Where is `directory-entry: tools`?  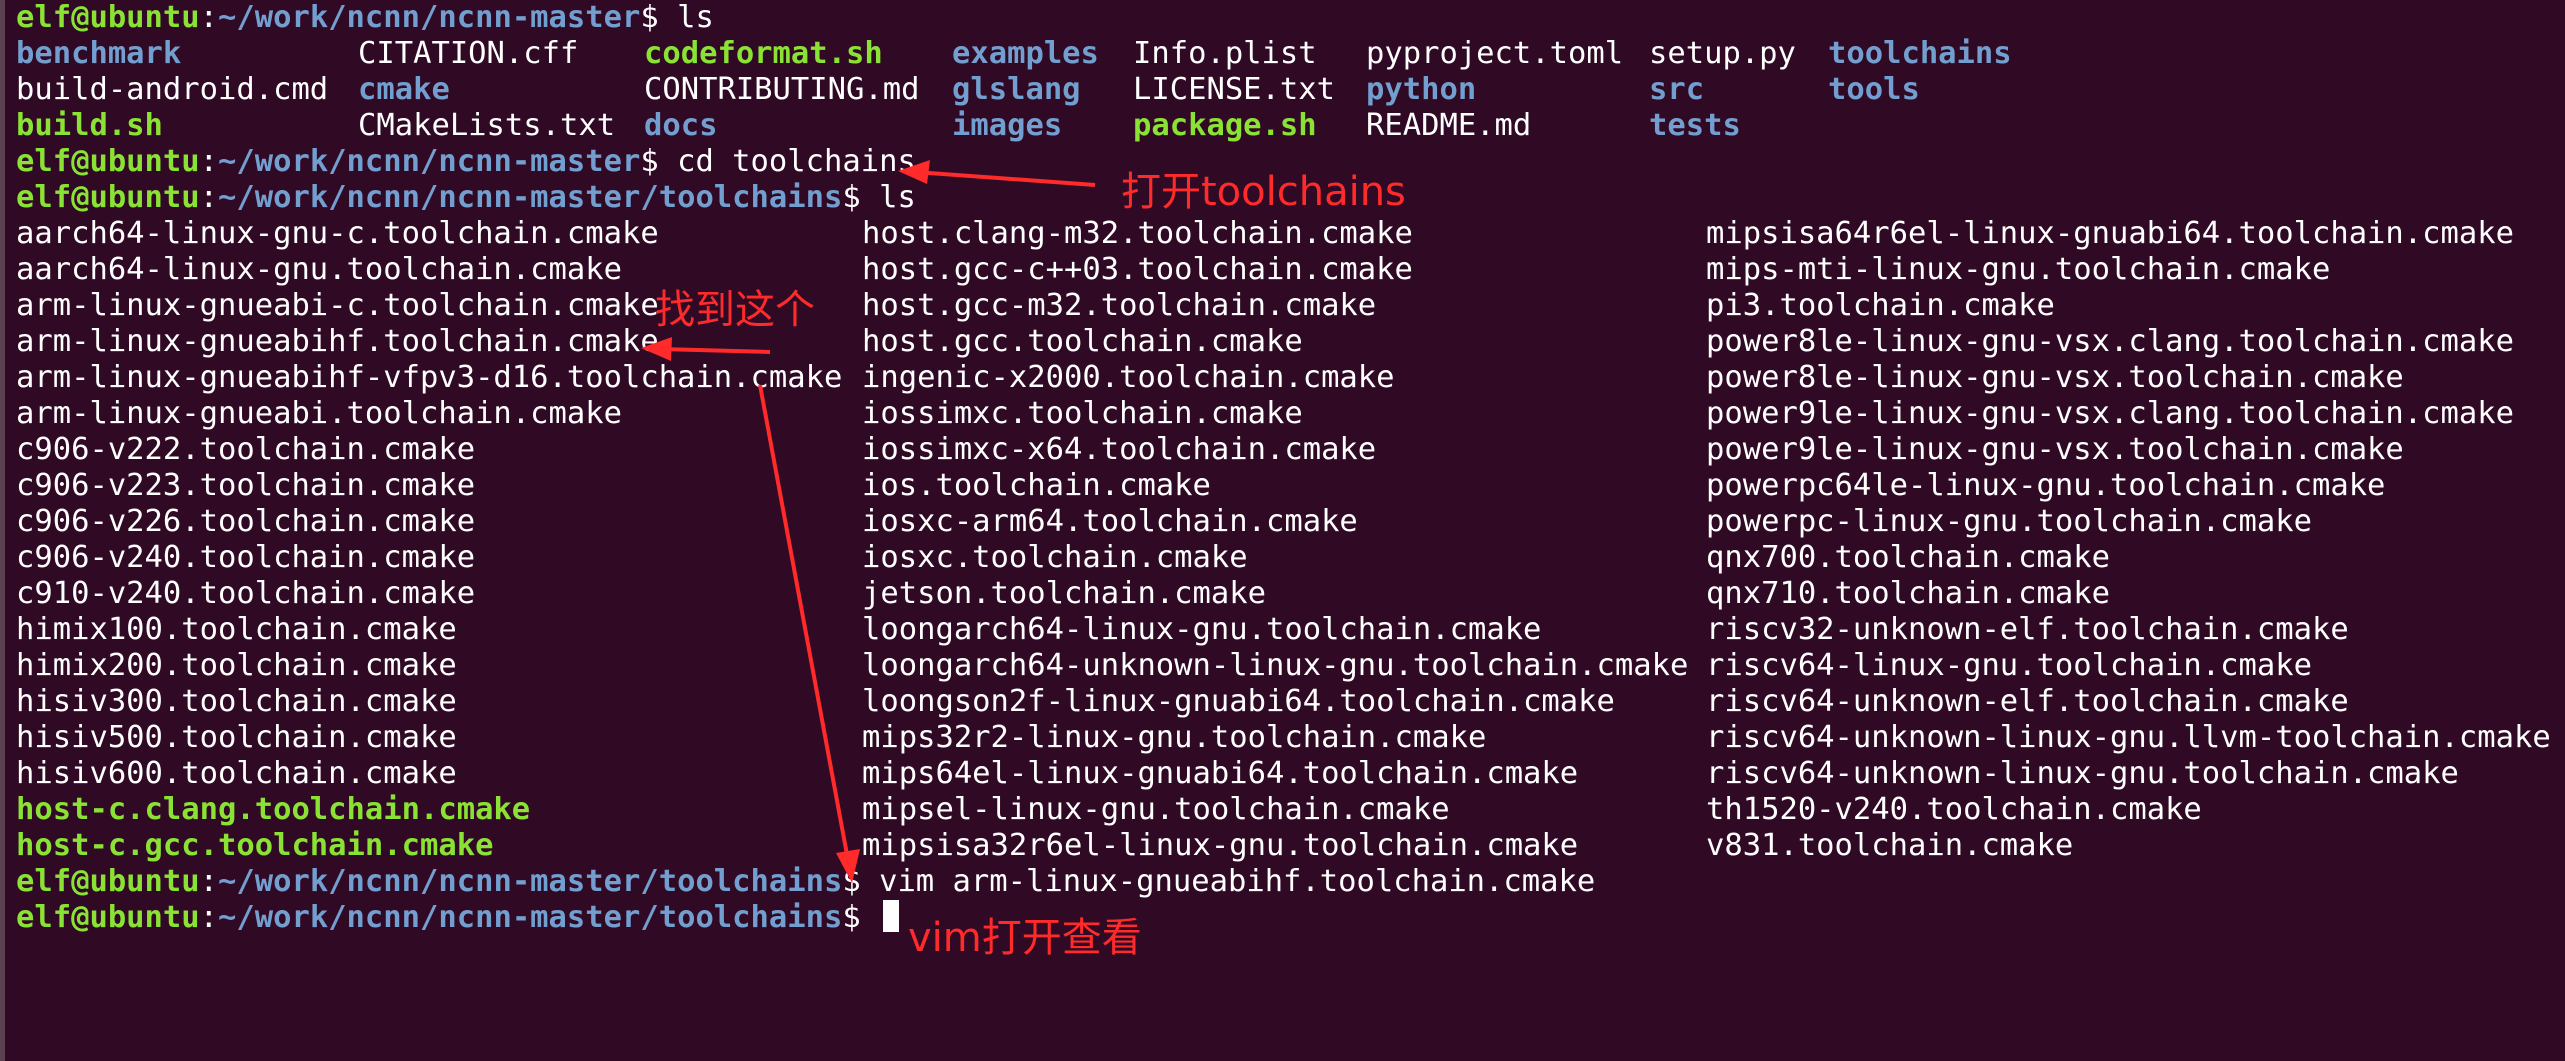
directory-entry: tools is located at coordinates (1874, 89).